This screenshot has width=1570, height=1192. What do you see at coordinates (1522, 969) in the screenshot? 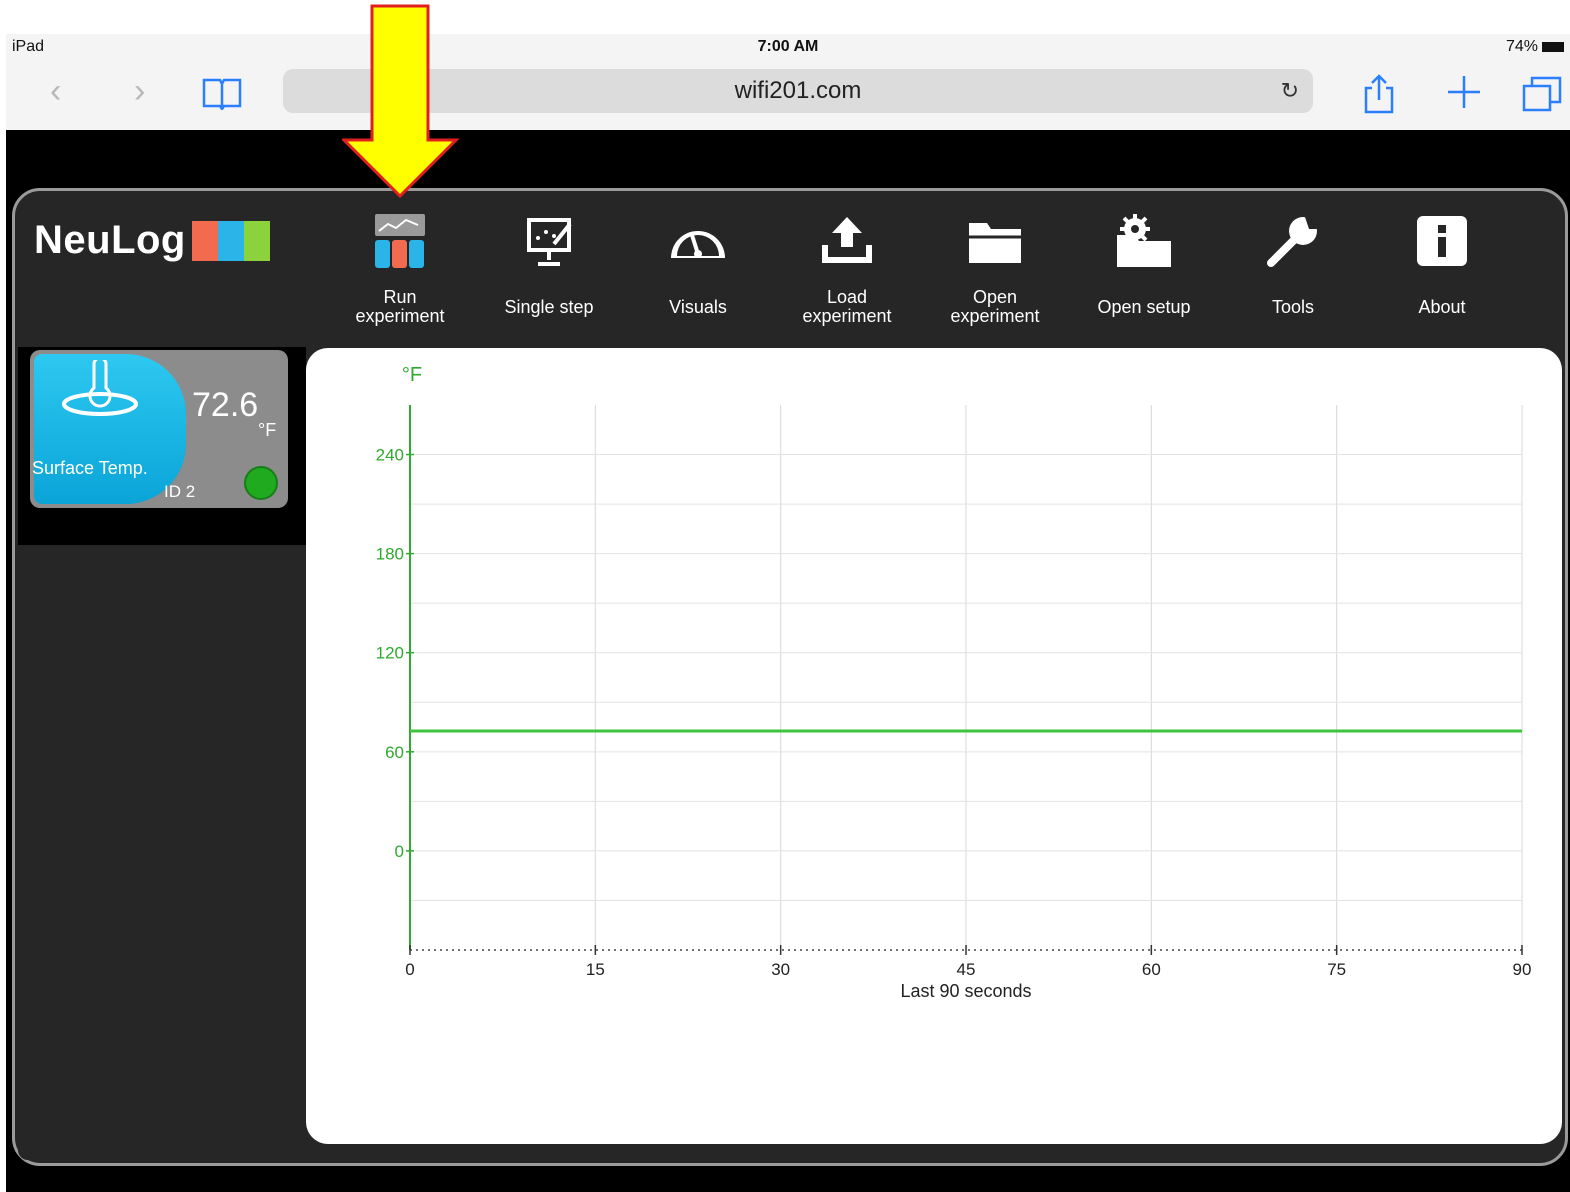
I see `x-tick-label: 90` at bounding box center [1522, 969].